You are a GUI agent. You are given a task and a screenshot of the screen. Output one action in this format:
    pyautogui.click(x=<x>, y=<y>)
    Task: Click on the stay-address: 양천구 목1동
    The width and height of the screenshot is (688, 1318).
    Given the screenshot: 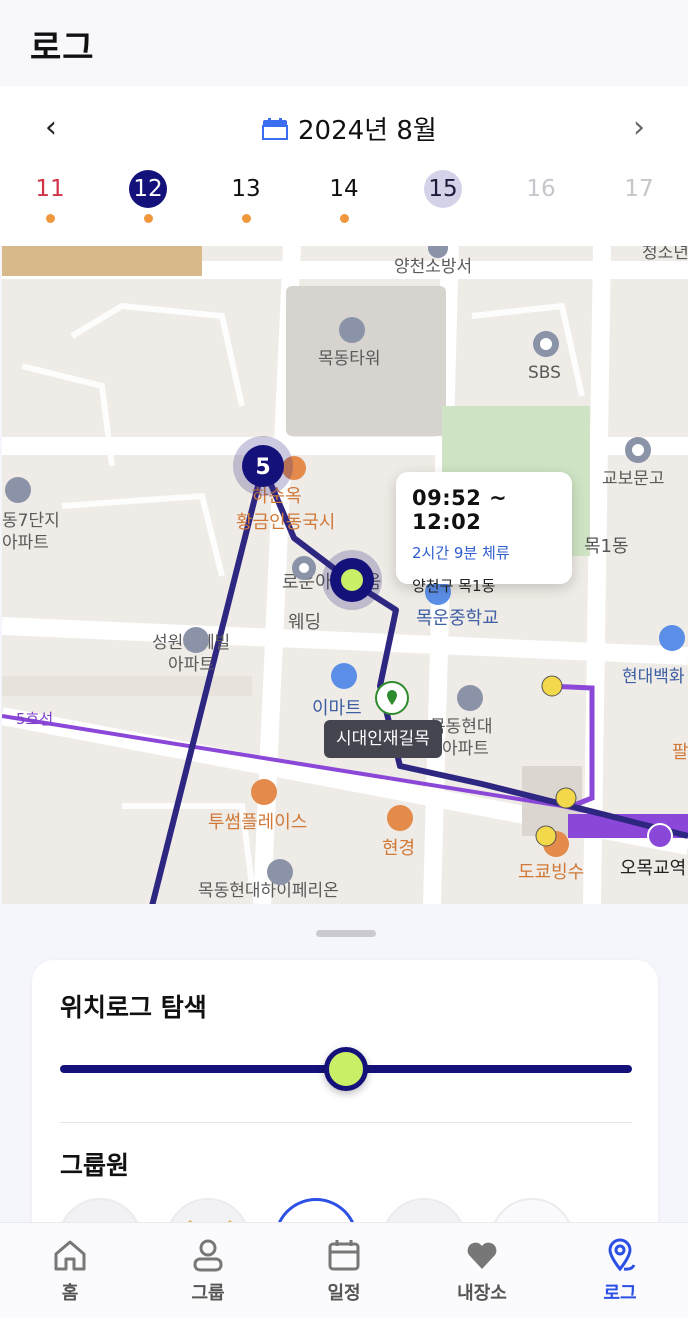 What is the action you would take?
    pyautogui.click(x=454, y=586)
    